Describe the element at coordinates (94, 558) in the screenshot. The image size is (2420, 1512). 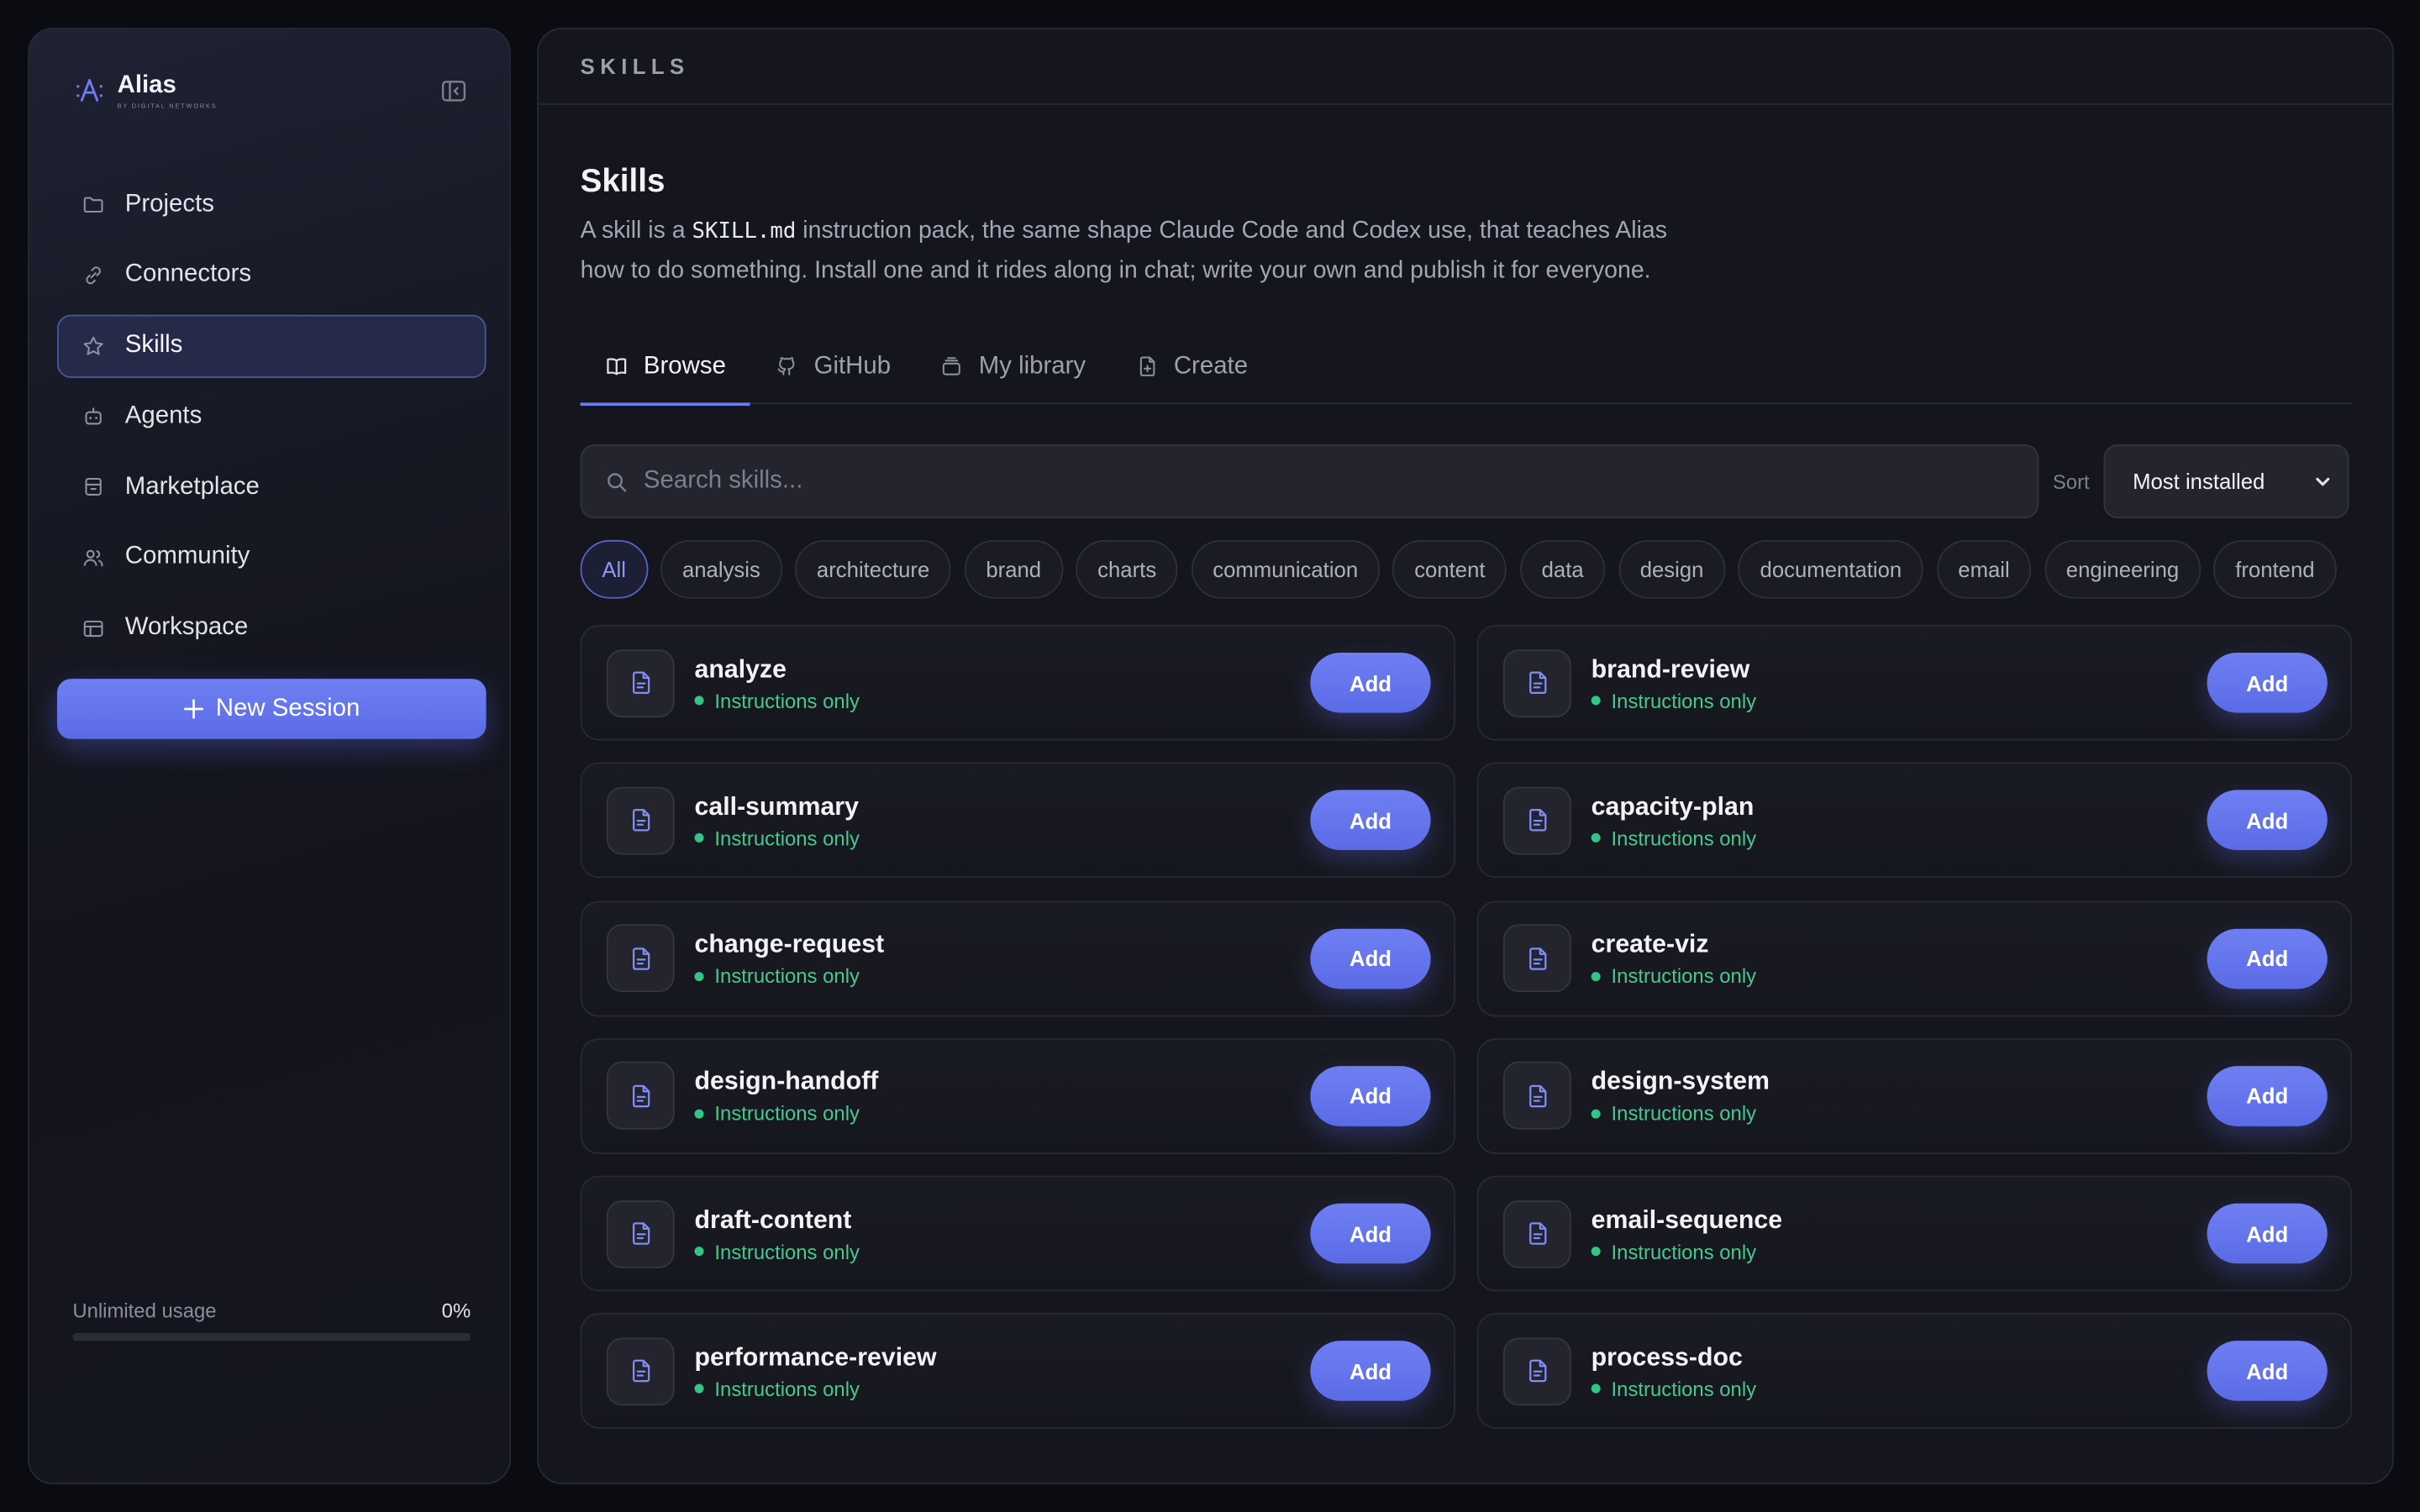
I see `users-icon` at that location.